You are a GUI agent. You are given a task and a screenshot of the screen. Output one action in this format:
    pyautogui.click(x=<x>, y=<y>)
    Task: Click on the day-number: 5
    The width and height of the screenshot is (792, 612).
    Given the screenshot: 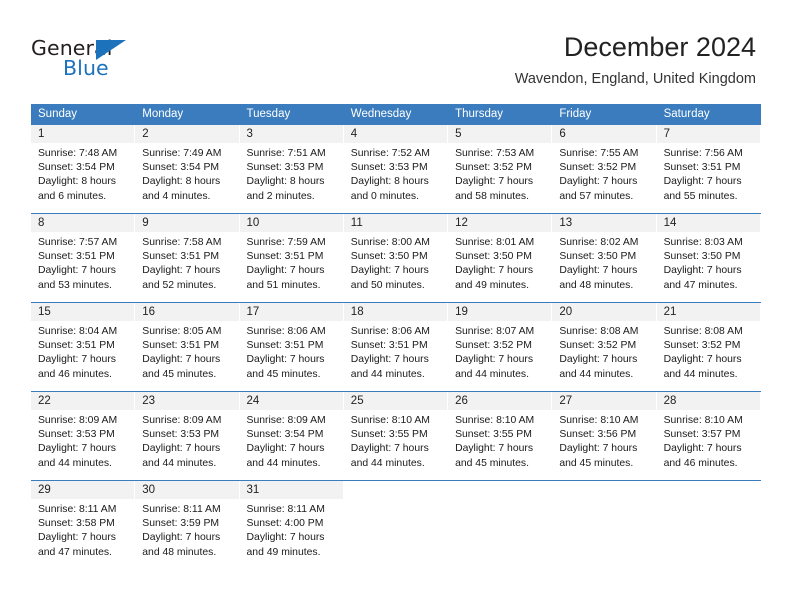 What is the action you would take?
    pyautogui.click(x=500, y=134)
    